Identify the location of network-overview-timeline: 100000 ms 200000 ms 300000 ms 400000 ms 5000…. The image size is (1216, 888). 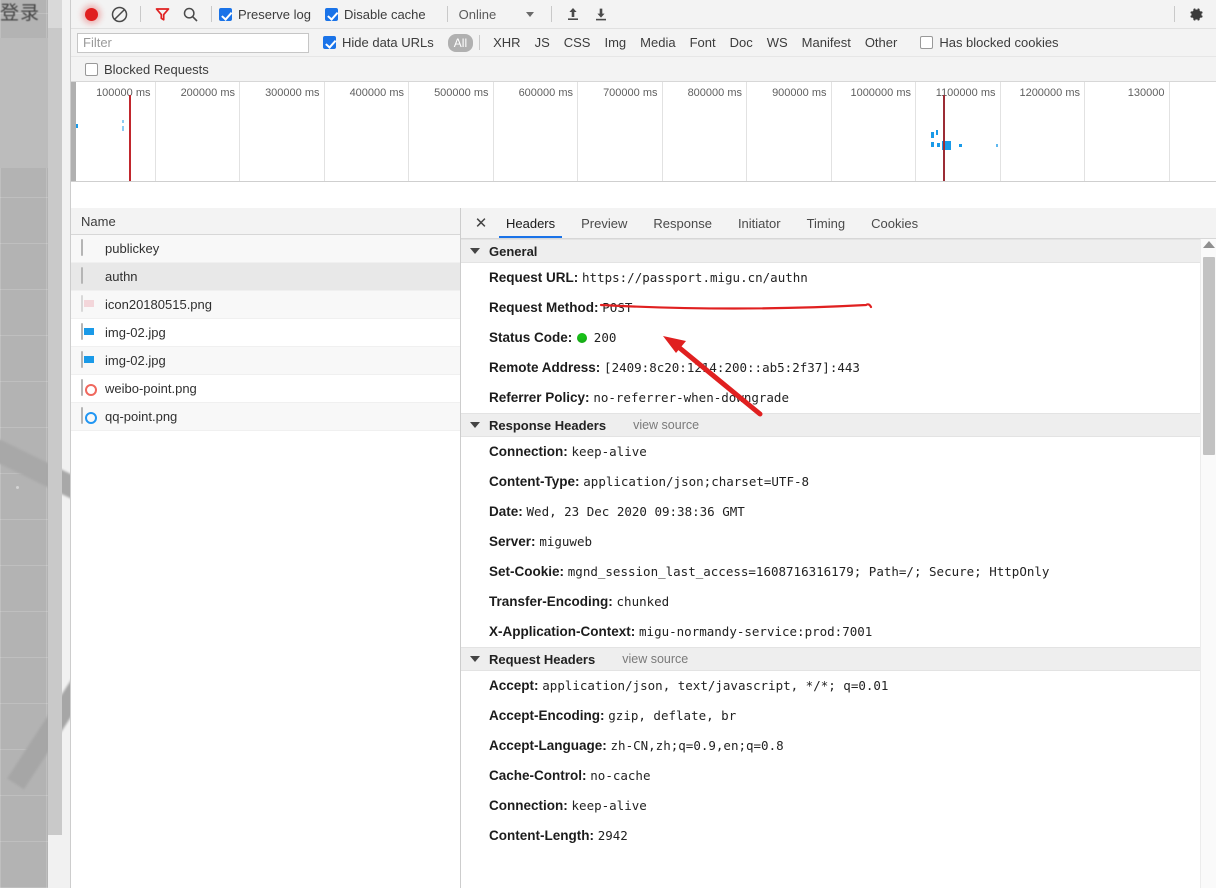
(643, 132).